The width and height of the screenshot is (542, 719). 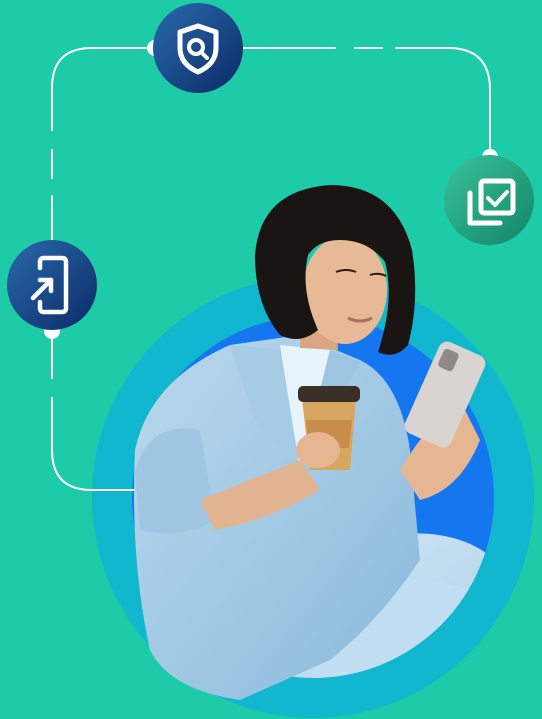 I want to click on checklist-badge, so click(x=489, y=200).